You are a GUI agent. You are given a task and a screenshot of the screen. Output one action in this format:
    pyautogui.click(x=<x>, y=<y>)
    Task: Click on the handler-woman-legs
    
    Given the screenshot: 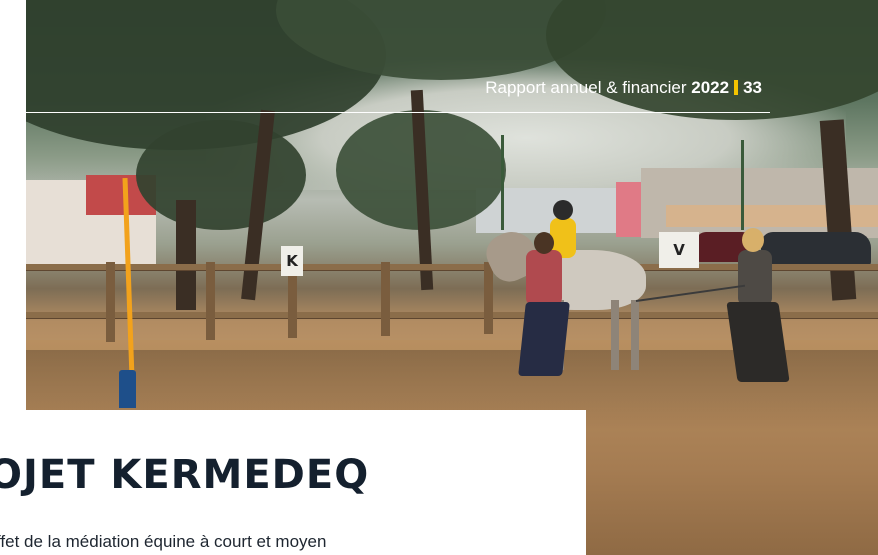 What is the action you would take?
    pyautogui.click(x=758, y=342)
    